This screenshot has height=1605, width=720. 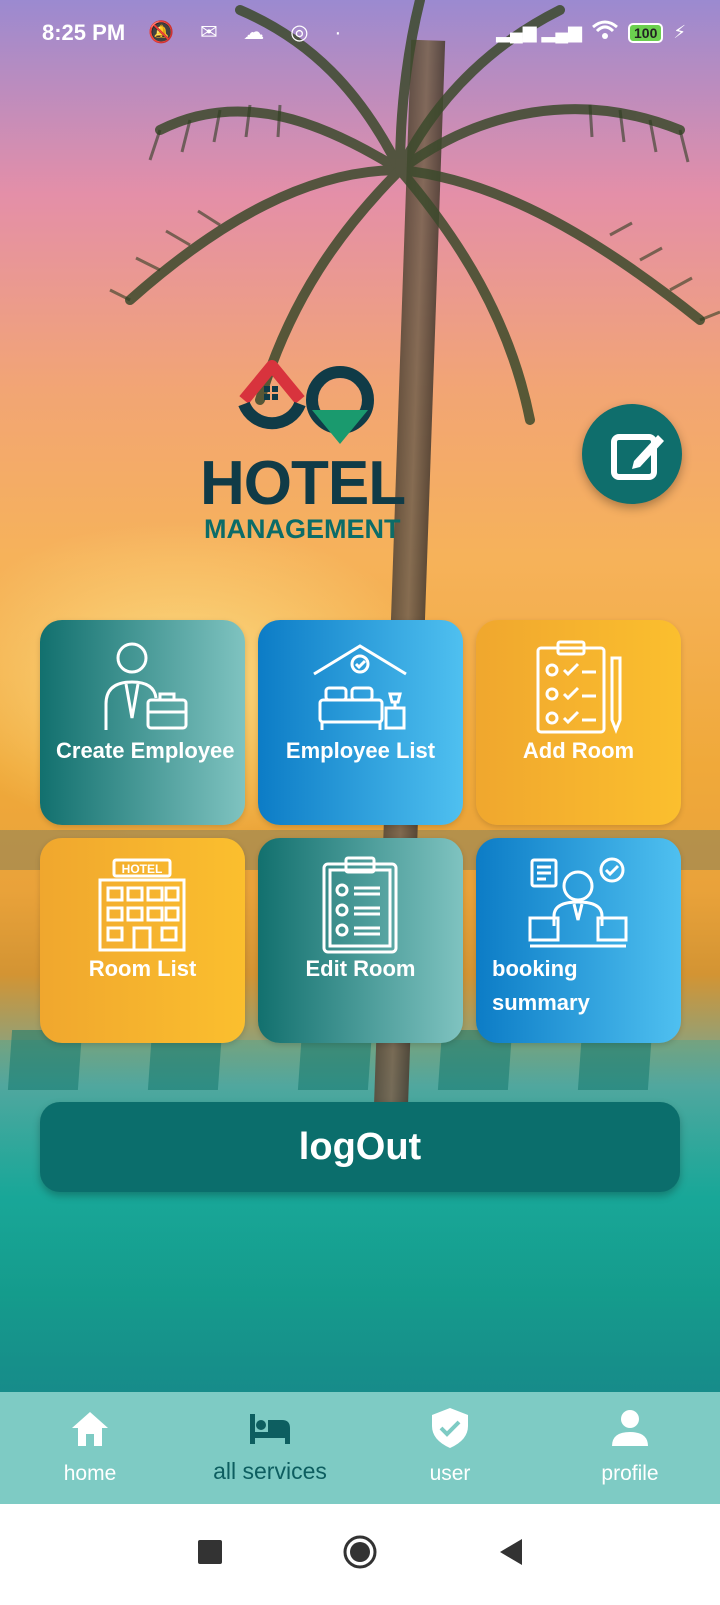 What do you see at coordinates (539, 32) in the screenshot?
I see `signal-icon: ▂▄▆ ▂▄▆` at bounding box center [539, 32].